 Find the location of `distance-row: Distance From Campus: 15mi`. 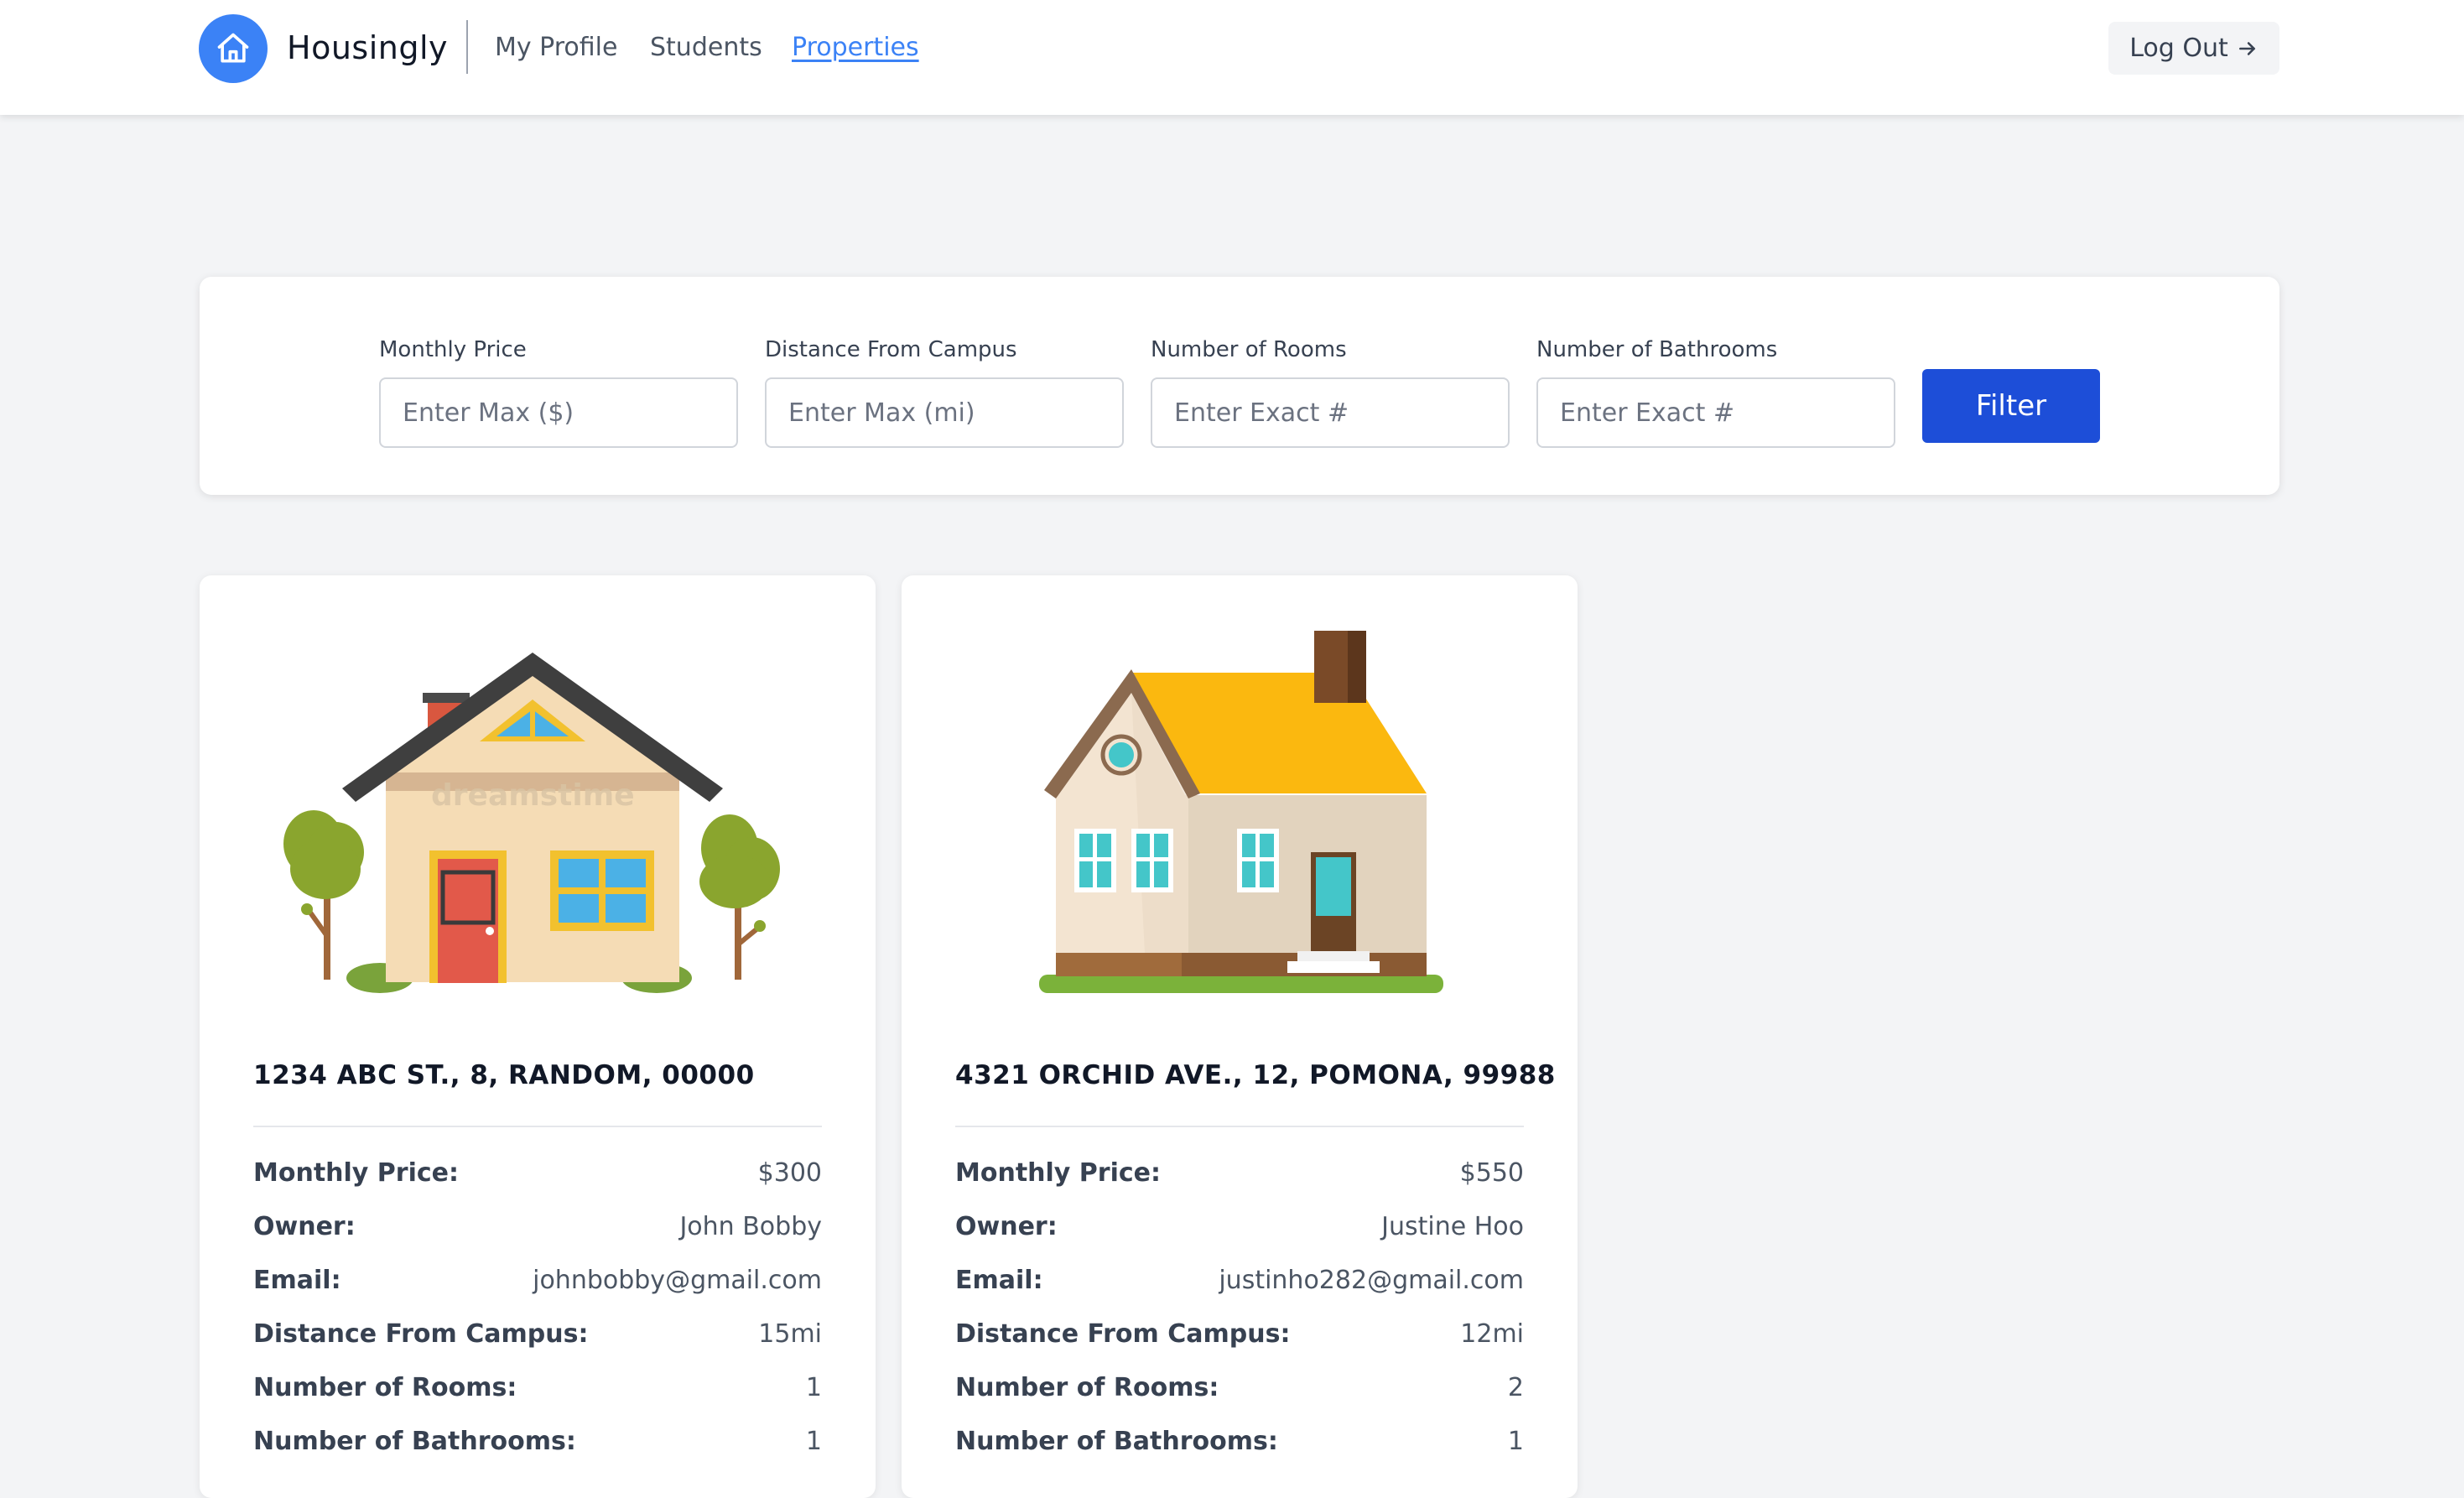

distance-row: Distance From Campus: 15mi is located at coordinates (537, 1334).